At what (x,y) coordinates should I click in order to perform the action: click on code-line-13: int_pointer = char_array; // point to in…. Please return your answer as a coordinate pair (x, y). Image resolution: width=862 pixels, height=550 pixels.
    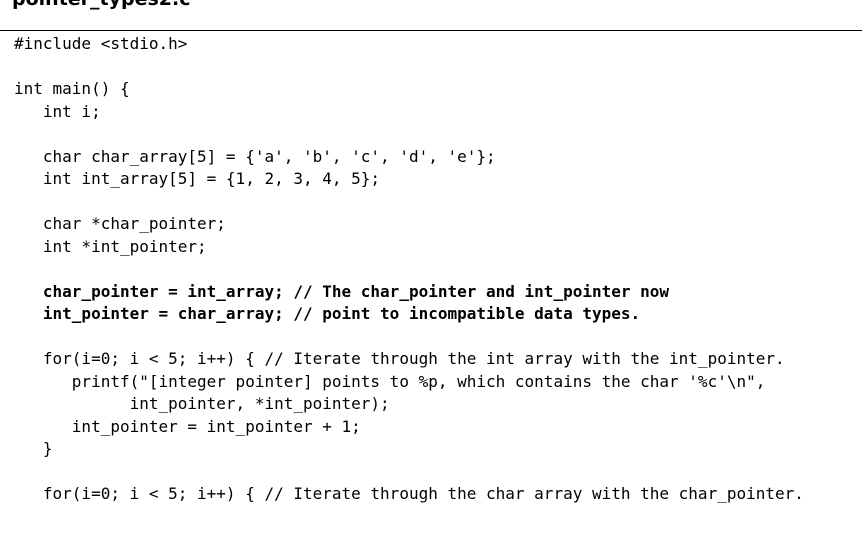
    Looking at the image, I should click on (327, 313).